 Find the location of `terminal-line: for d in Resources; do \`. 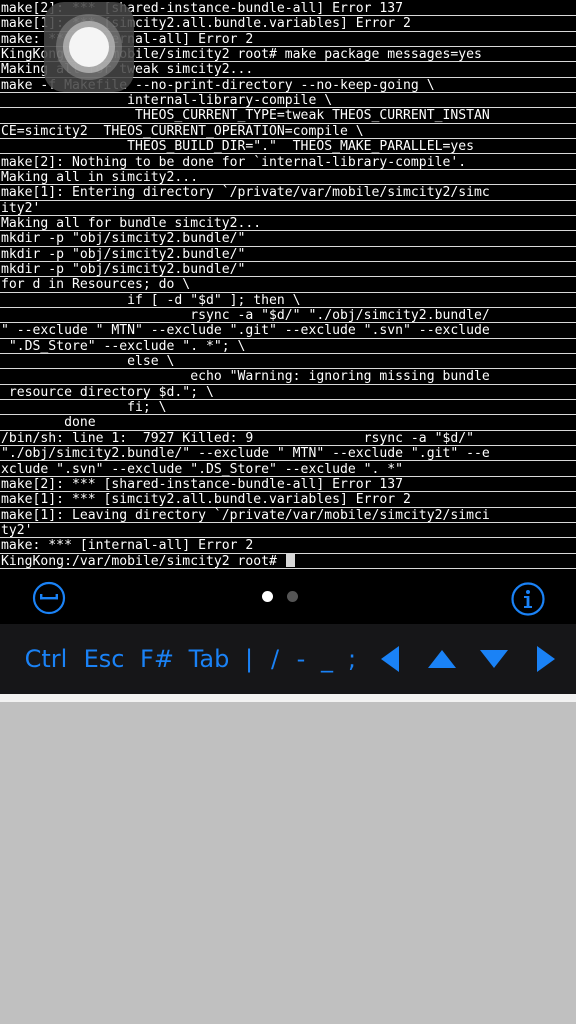

terminal-line: for d in Resources; do \ is located at coordinates (288, 285).